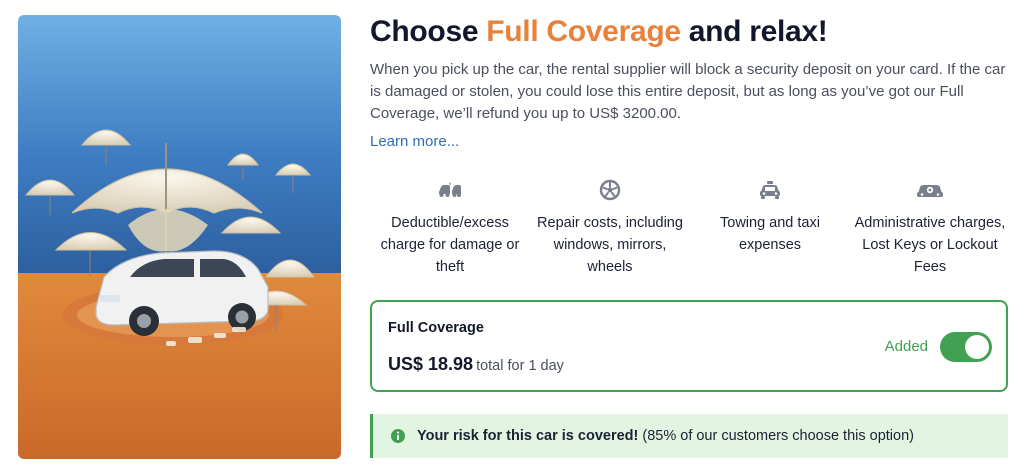  I want to click on car-crash-icon, so click(450, 190).